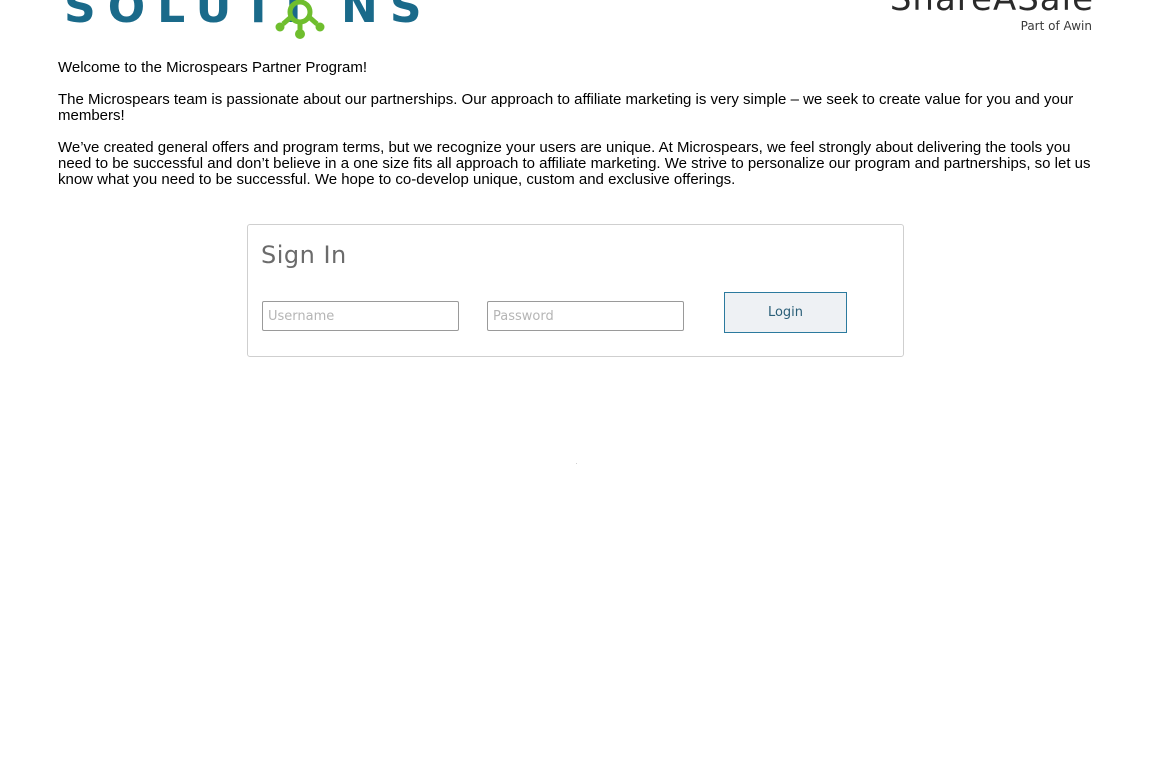  I want to click on shareasale-tagline: Part of Awin, so click(1056, 26).